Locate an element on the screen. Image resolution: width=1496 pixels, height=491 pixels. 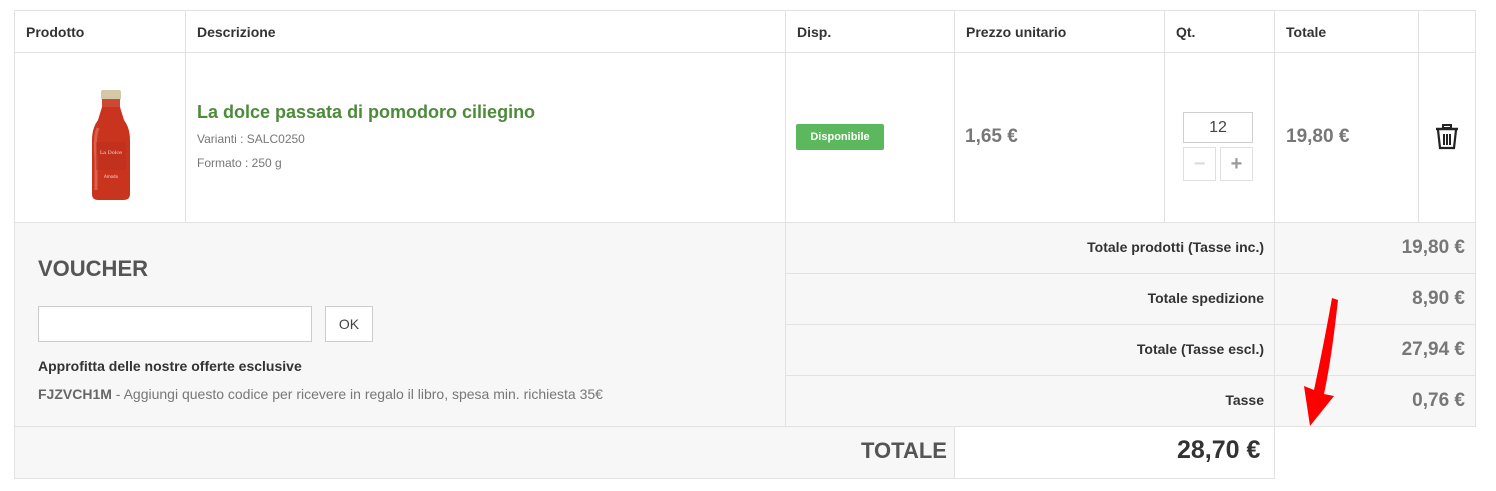
product-name-link: La dolce passata di pomodoro ciliegino is located at coordinates (366, 112).